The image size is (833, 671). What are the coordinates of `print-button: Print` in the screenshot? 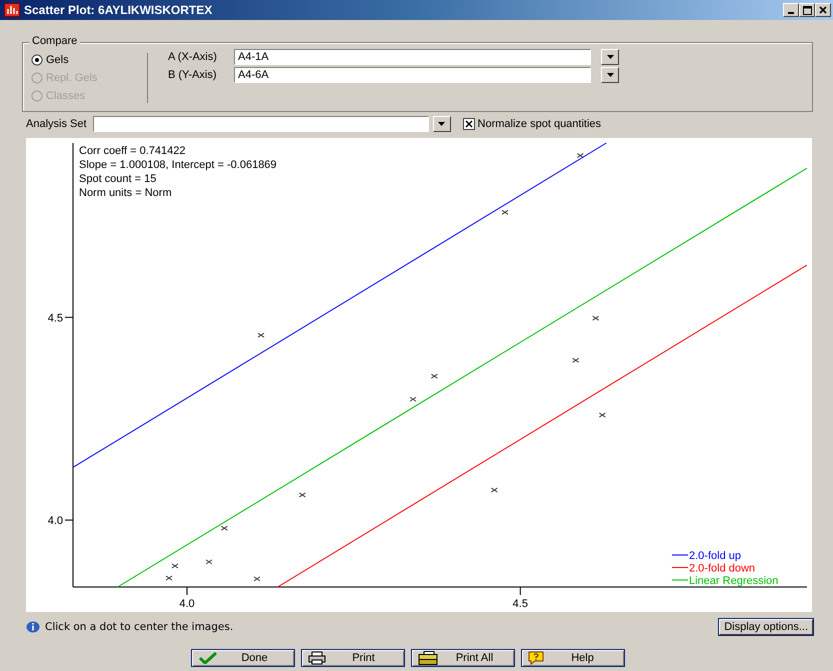 It's located at (352, 658).